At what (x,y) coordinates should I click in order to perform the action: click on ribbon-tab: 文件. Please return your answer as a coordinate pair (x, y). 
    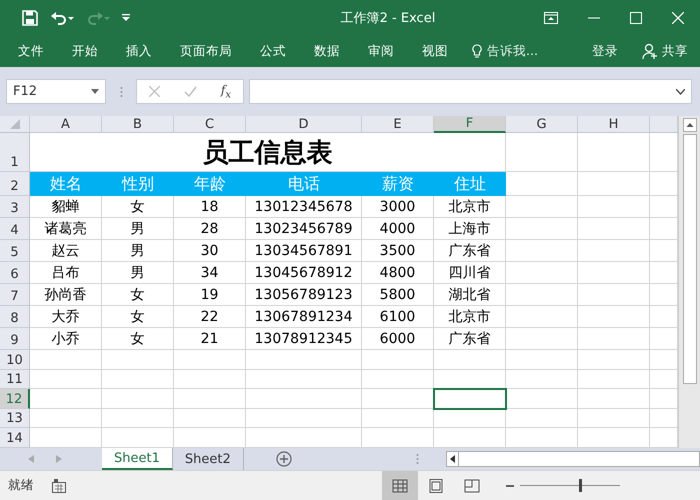
    Looking at the image, I should click on (31, 51).